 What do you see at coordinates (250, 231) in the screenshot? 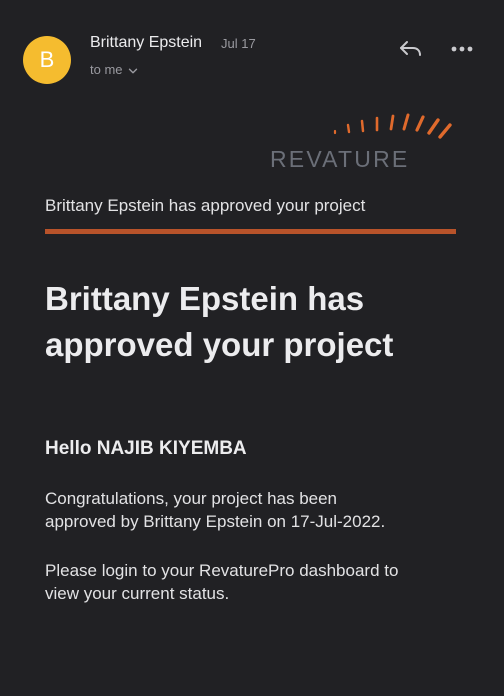
I see `accent-divider` at bounding box center [250, 231].